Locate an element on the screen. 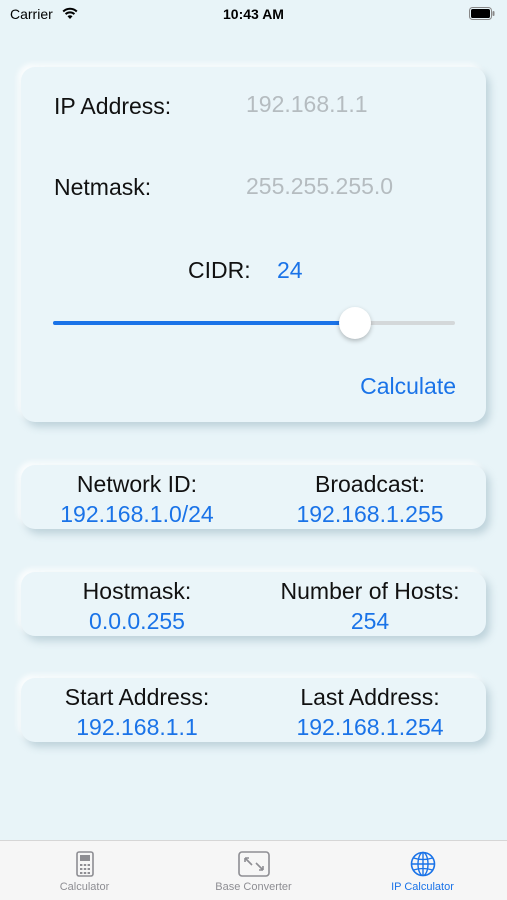 The image size is (507, 900). hostmask-label: Hostmask: is located at coordinates (137, 591).